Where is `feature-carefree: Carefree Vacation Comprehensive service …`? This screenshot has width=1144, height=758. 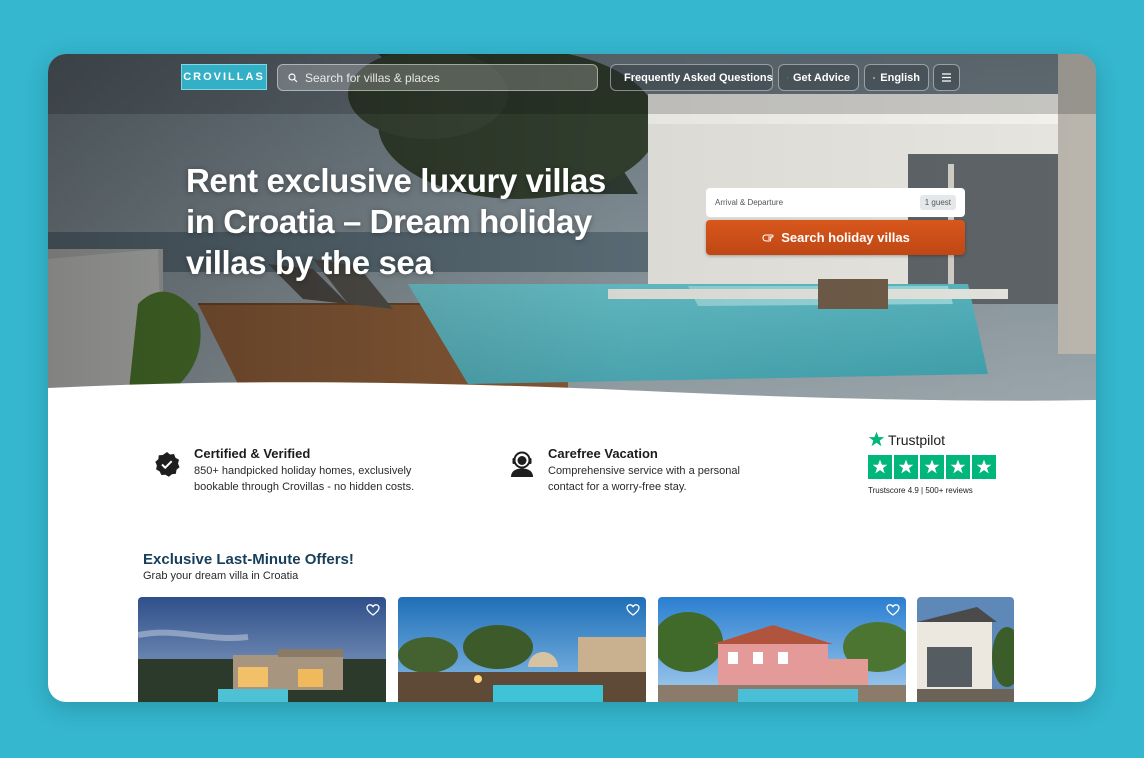
feature-carefree: Carefree Vacation Comprehensive service … is located at coordinates (638, 473).